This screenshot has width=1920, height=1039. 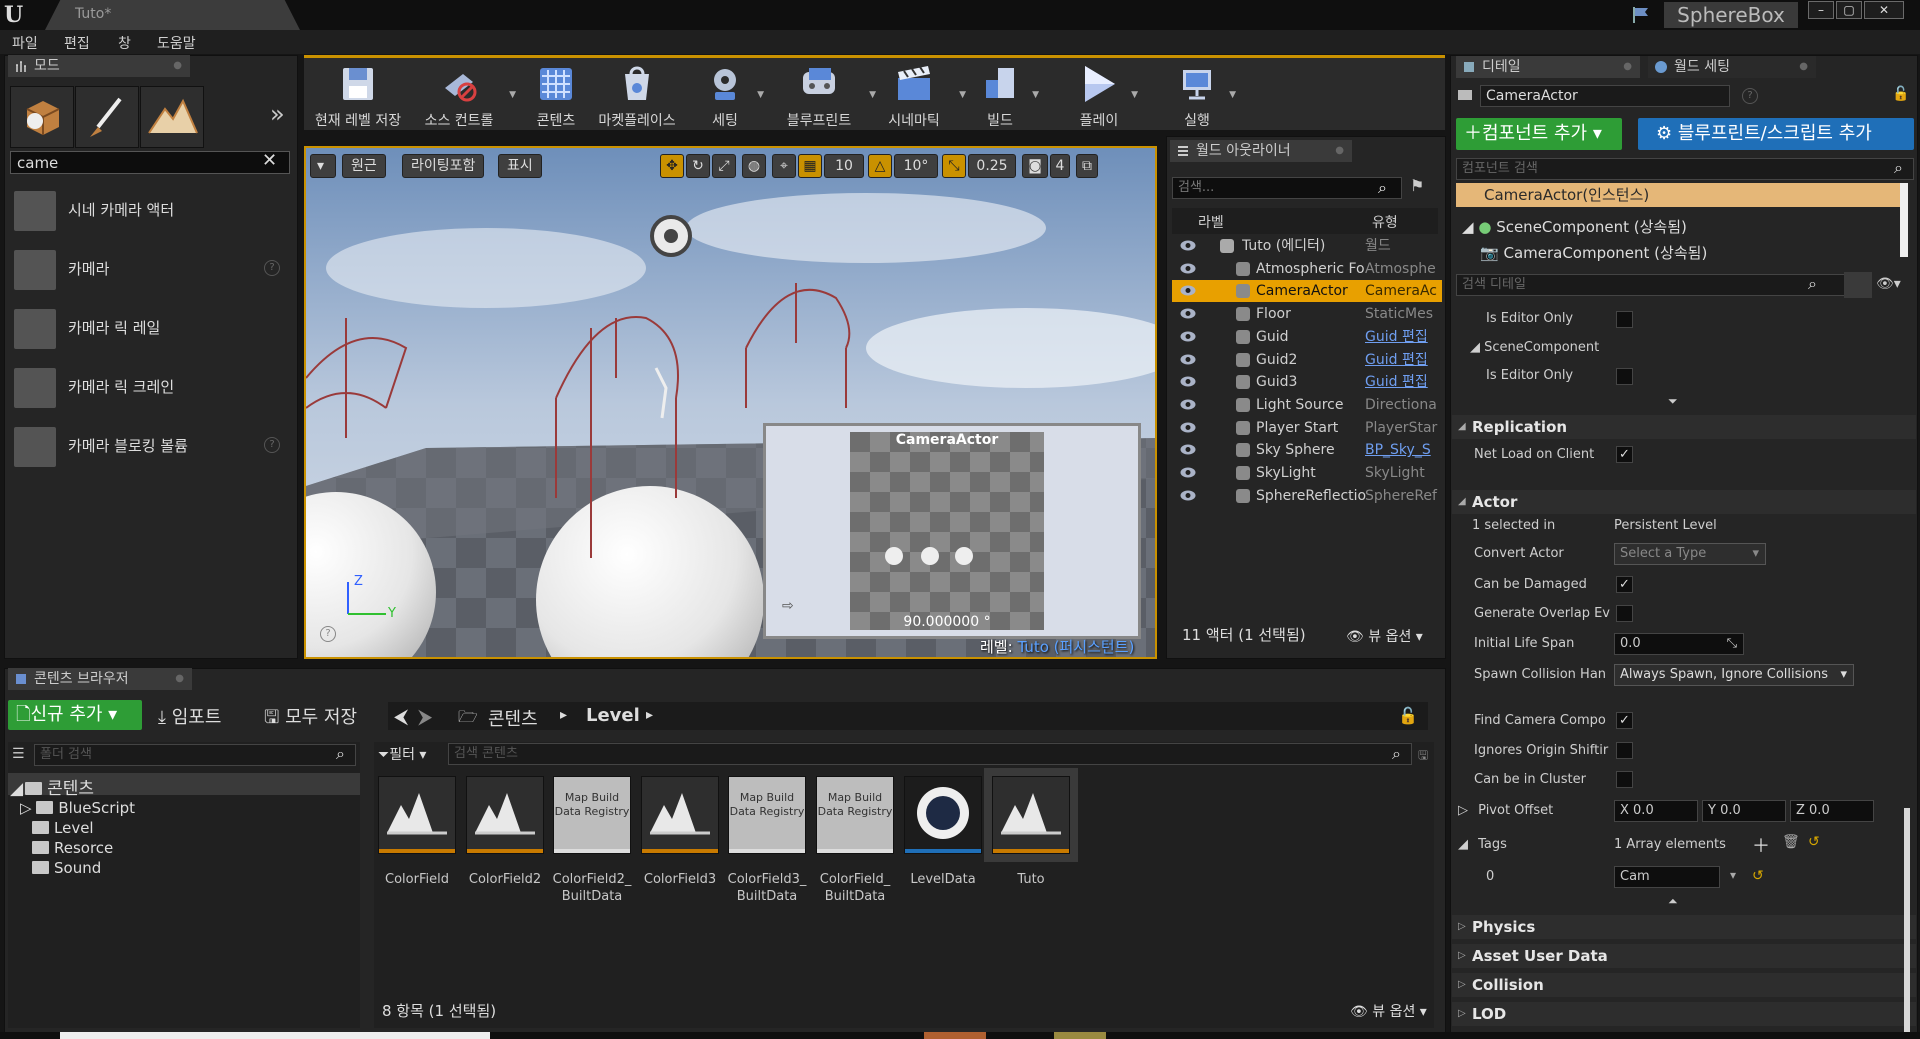 I want to click on section-actor: ◢ Actor, so click(x=1684, y=502).